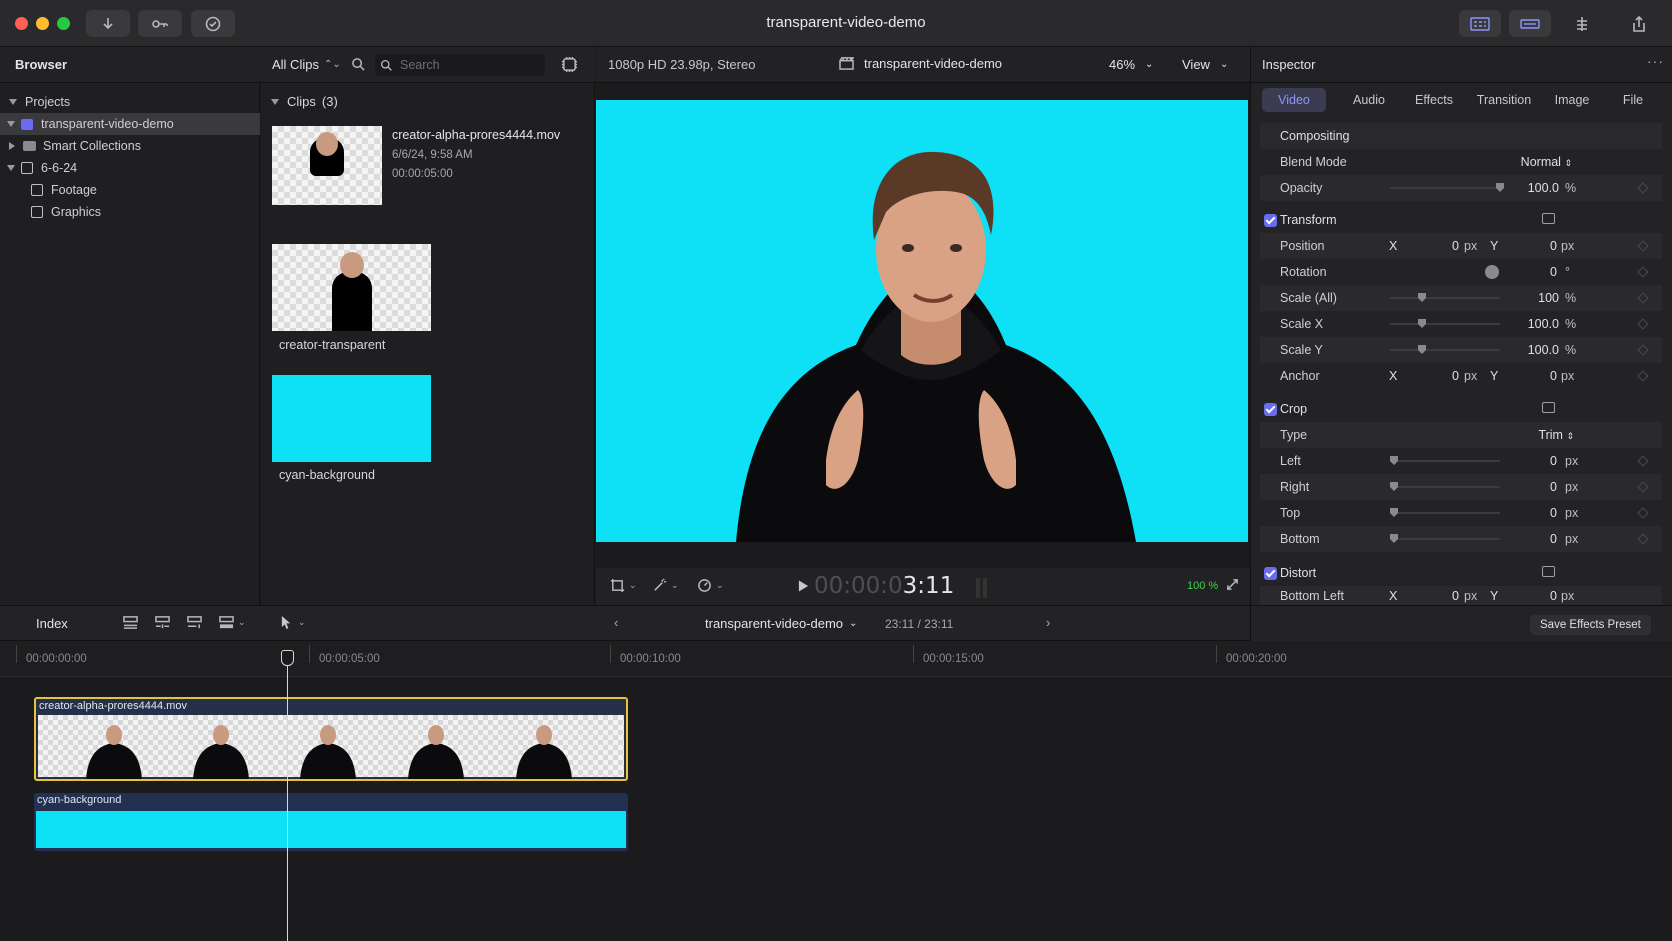 This screenshot has width=1672, height=941. What do you see at coordinates (351, 418) in the screenshot?
I see `clip-thumbnail-cyan` at bounding box center [351, 418].